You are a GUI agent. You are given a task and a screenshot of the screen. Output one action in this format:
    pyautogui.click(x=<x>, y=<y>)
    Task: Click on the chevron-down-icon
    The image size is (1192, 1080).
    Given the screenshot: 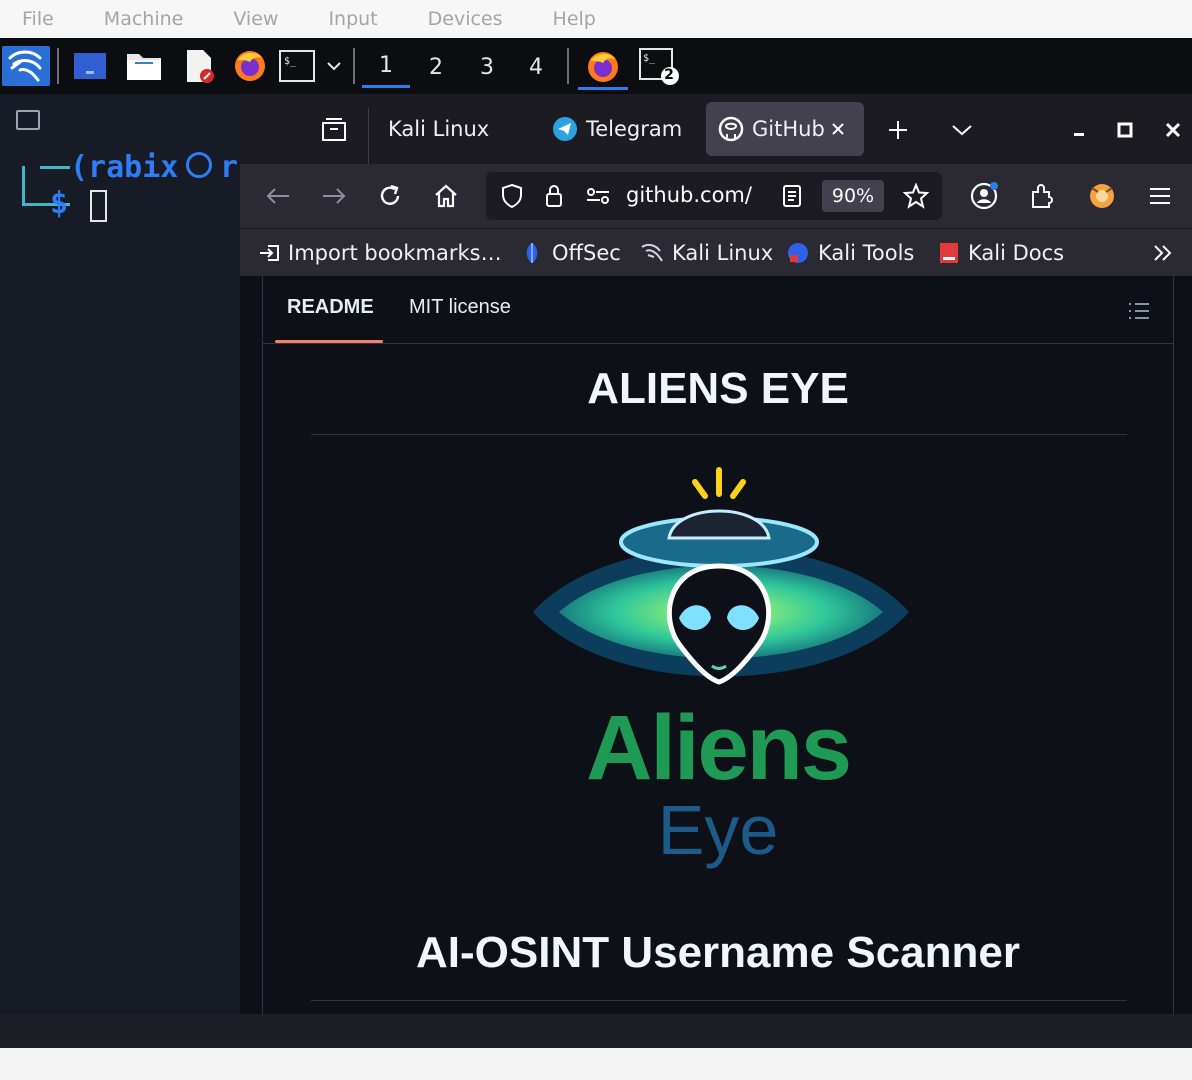 What is the action you would take?
    pyautogui.click(x=334, y=66)
    